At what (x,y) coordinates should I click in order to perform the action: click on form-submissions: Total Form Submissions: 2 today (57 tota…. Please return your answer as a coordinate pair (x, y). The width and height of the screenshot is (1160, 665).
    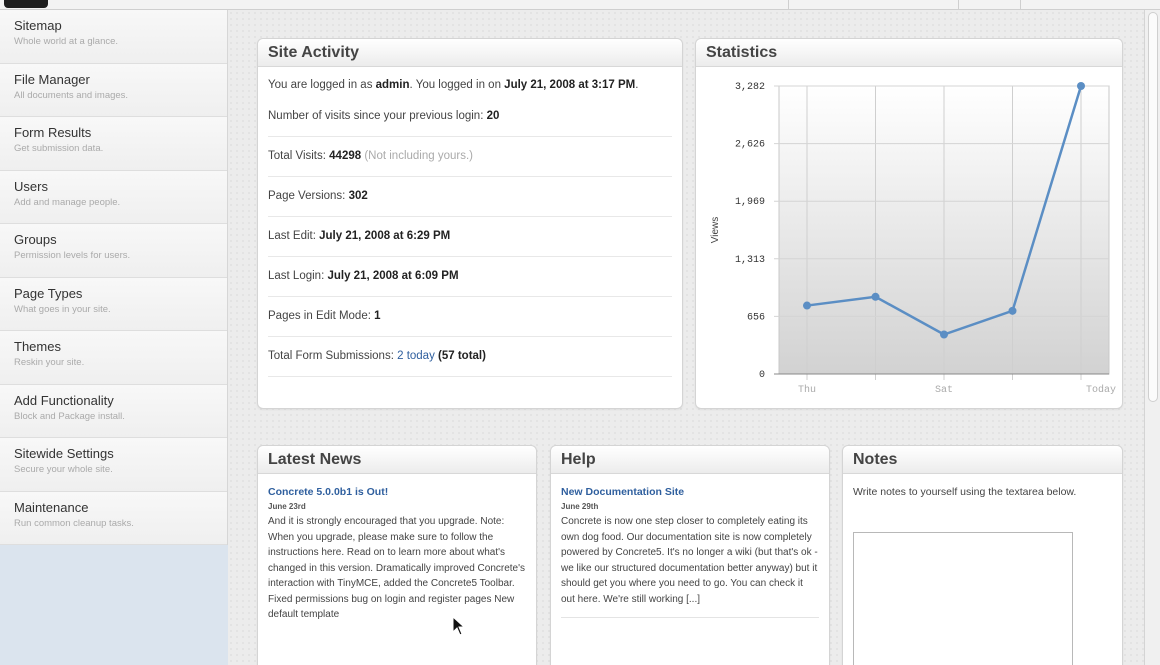
    Looking at the image, I should click on (470, 357).